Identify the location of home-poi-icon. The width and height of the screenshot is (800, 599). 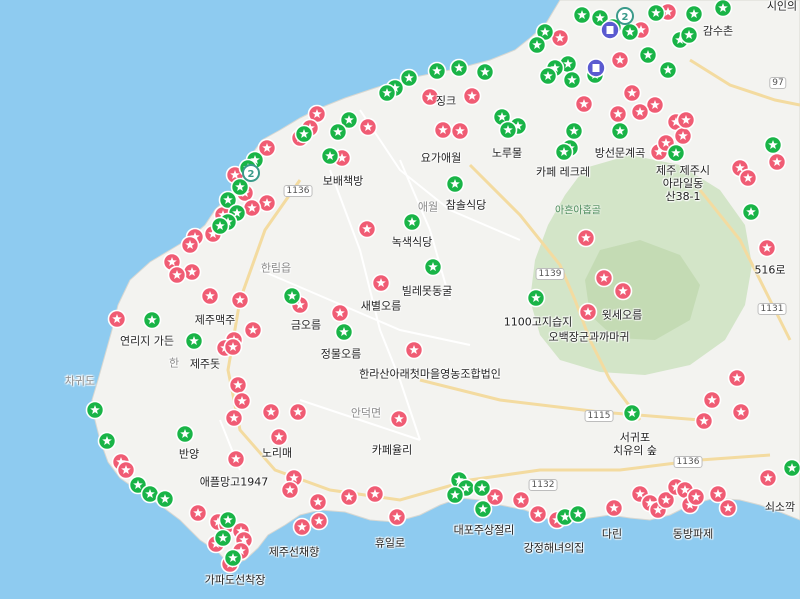
(610, 30).